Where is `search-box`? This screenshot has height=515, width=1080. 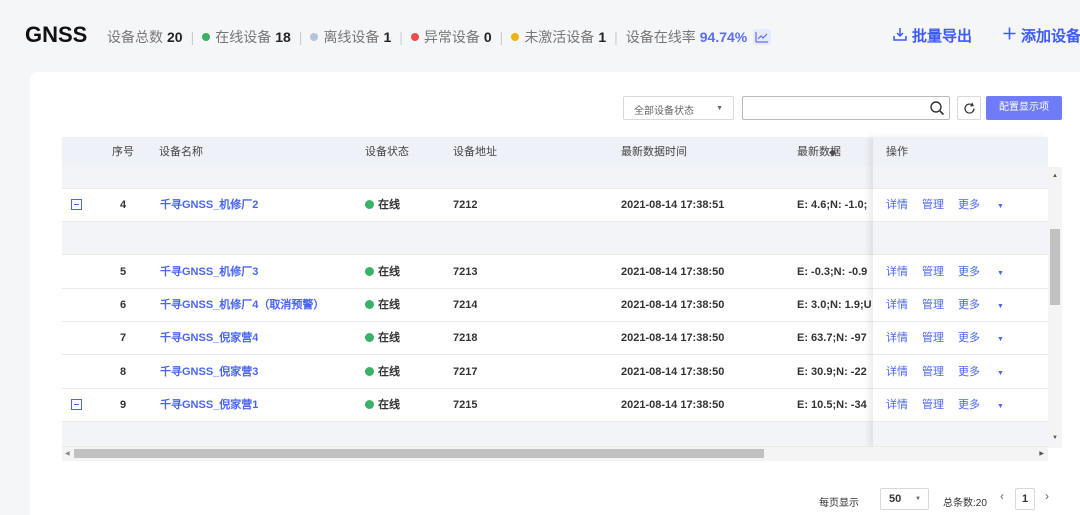 search-box is located at coordinates (846, 108).